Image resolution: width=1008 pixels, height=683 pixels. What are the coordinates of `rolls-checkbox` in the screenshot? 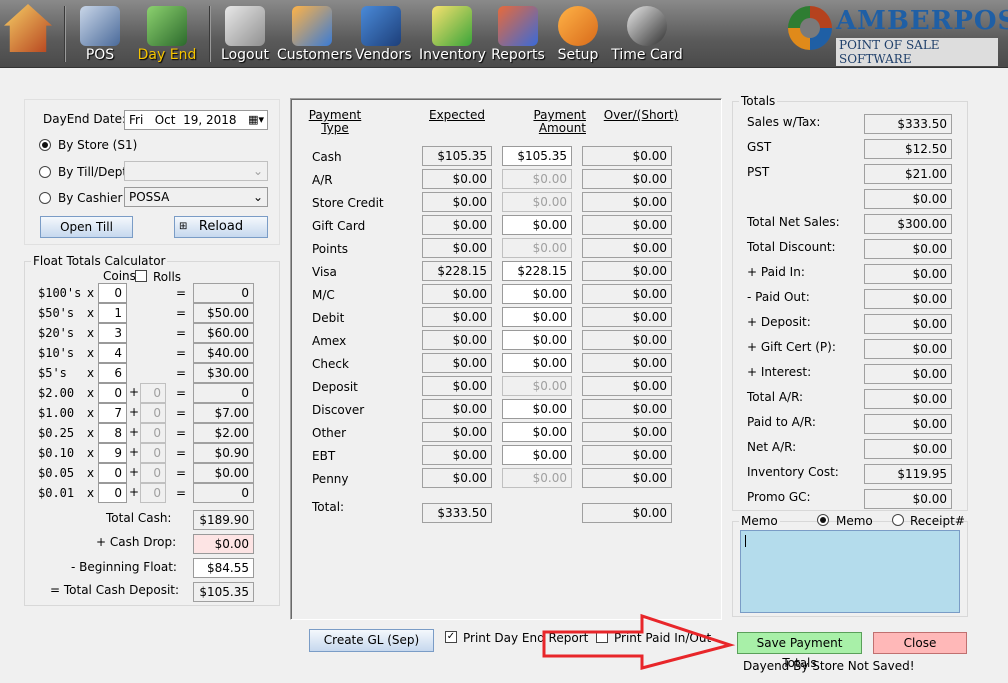 It's located at (141, 276).